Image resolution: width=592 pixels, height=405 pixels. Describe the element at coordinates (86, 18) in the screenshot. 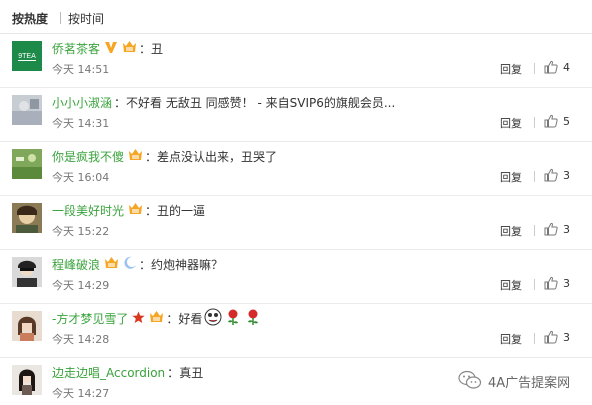

I see `sort-by-time-tab: 按时间` at that location.